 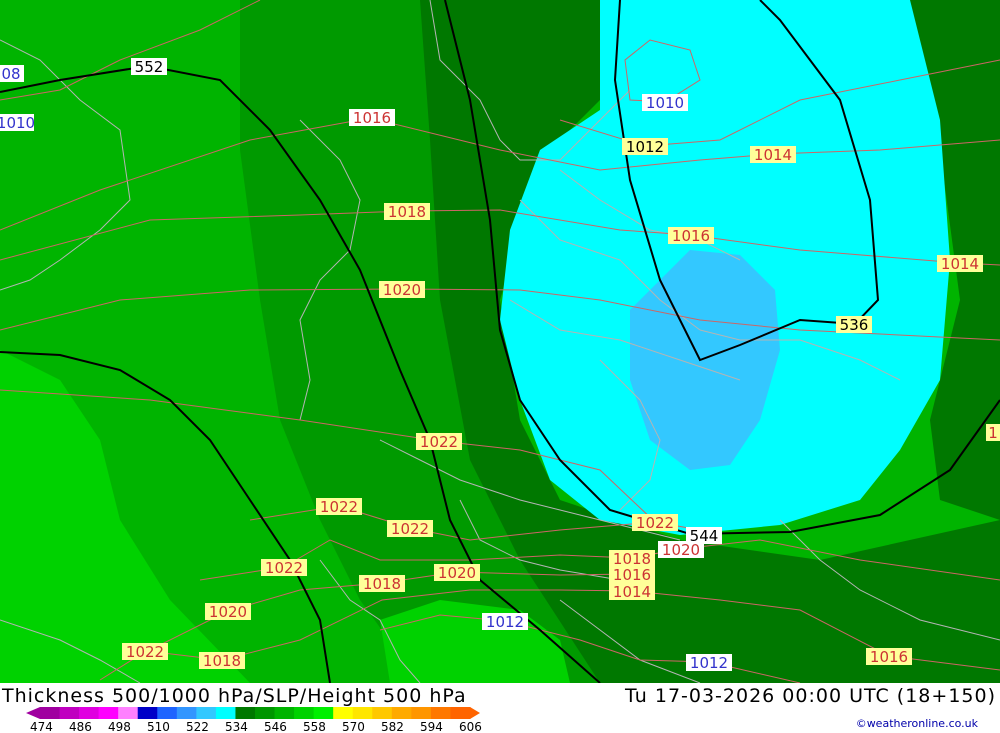 What do you see at coordinates (41, 726) in the screenshot?
I see `scale-tick-label: 474` at bounding box center [41, 726].